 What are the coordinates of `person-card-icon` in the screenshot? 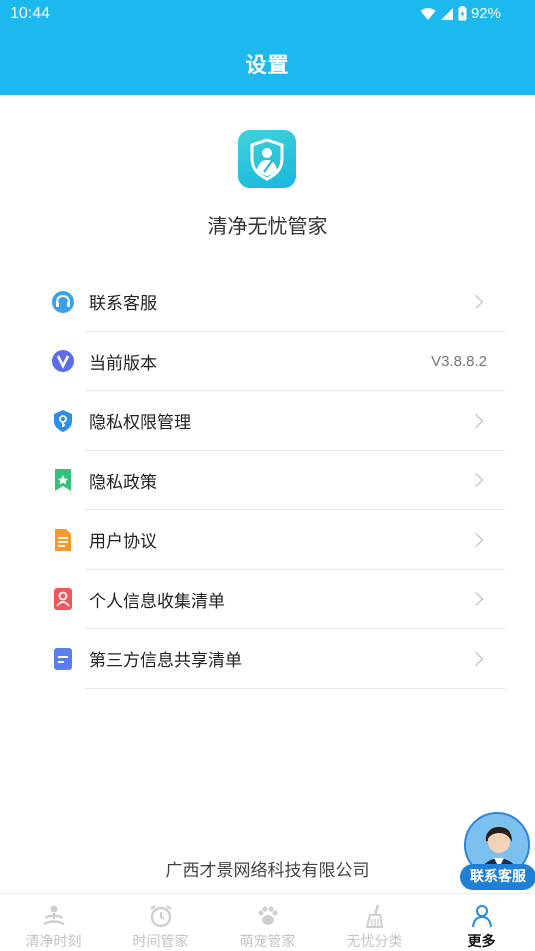 It's located at (63, 599).